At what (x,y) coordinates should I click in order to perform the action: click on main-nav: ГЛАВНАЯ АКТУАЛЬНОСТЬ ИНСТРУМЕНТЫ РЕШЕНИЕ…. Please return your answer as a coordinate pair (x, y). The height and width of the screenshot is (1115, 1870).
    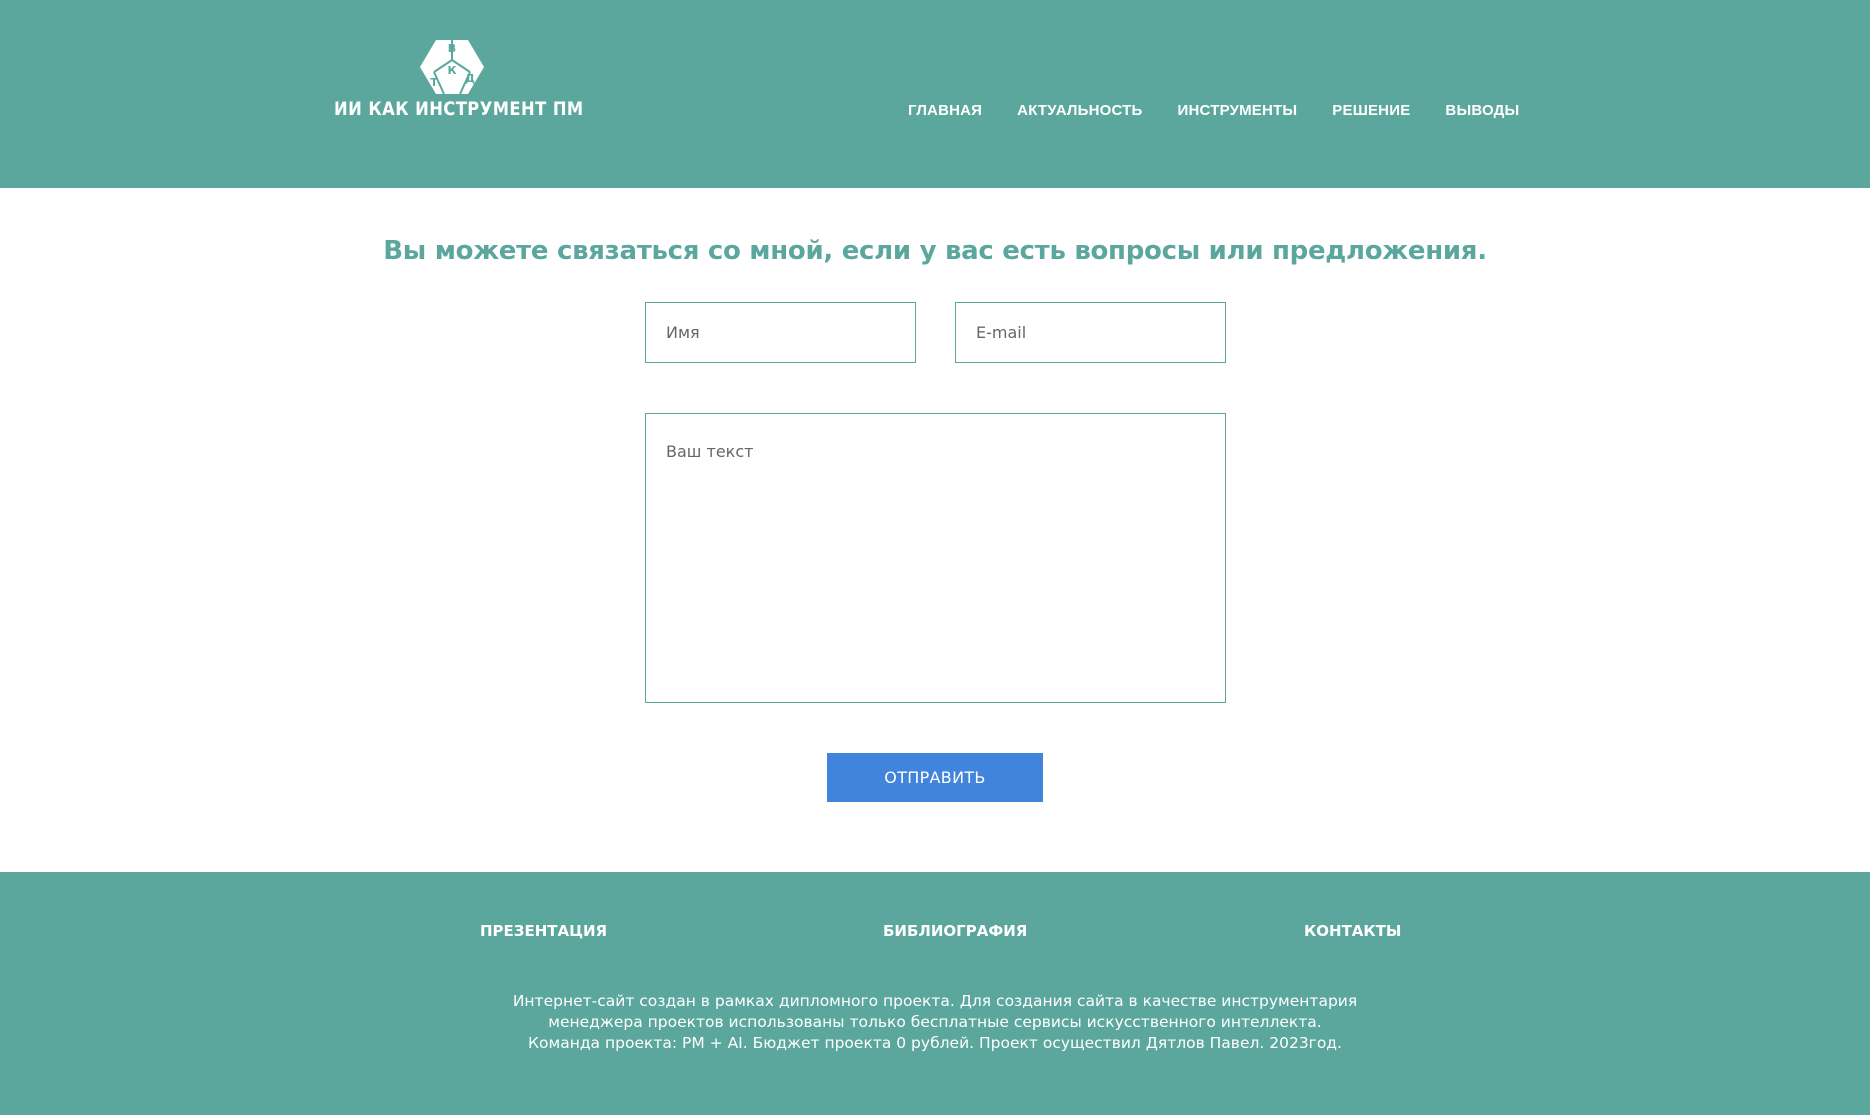
    Looking at the image, I should click on (1213, 114).